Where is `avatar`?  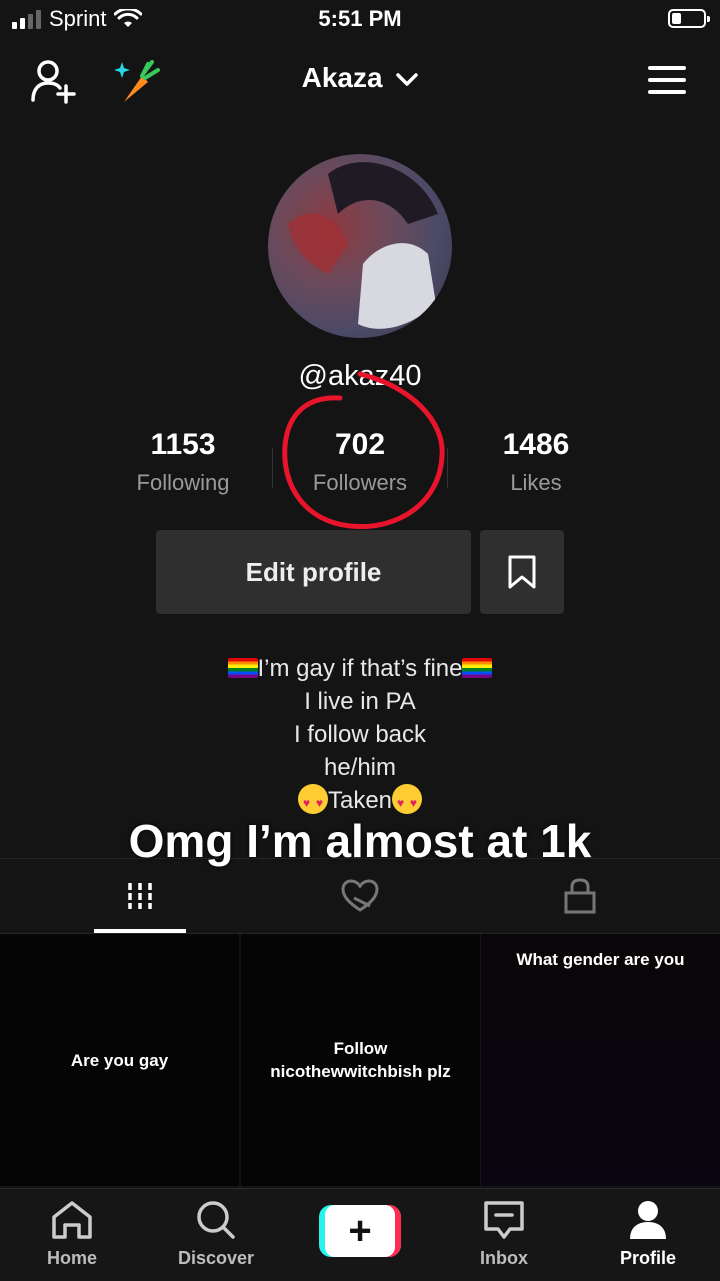 avatar is located at coordinates (360, 246).